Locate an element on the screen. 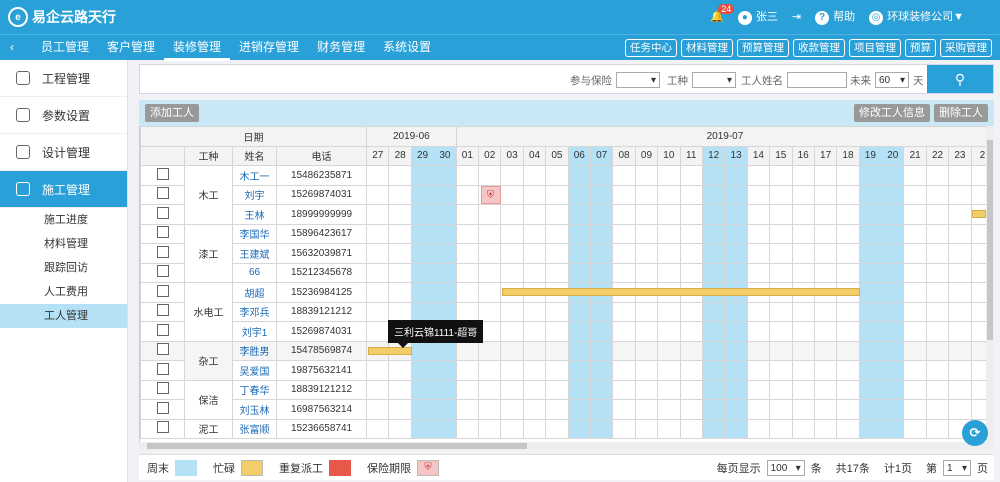 Image resolution: width=1000 pixels, height=482 pixels. worker-name: 刘玉林 is located at coordinates (254, 409).